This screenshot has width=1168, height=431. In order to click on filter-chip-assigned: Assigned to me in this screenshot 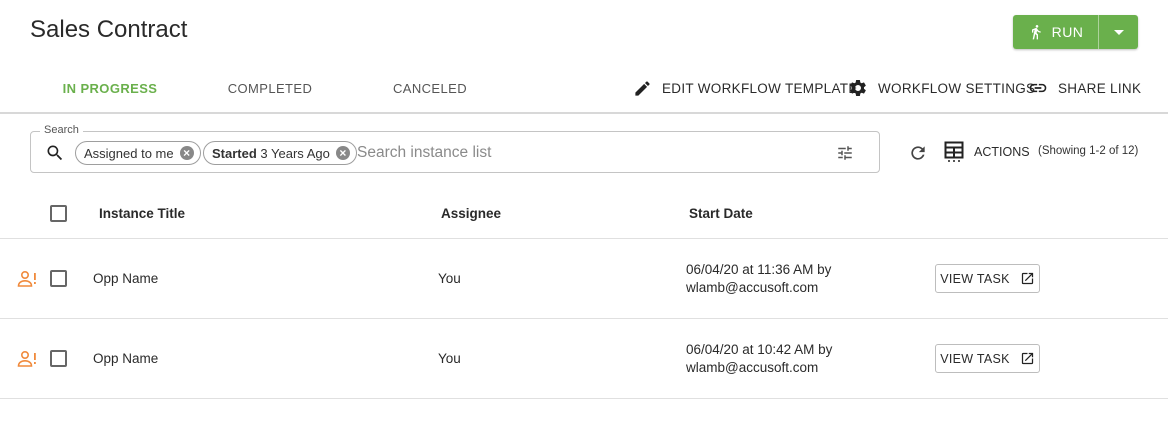, I will do `click(138, 153)`.